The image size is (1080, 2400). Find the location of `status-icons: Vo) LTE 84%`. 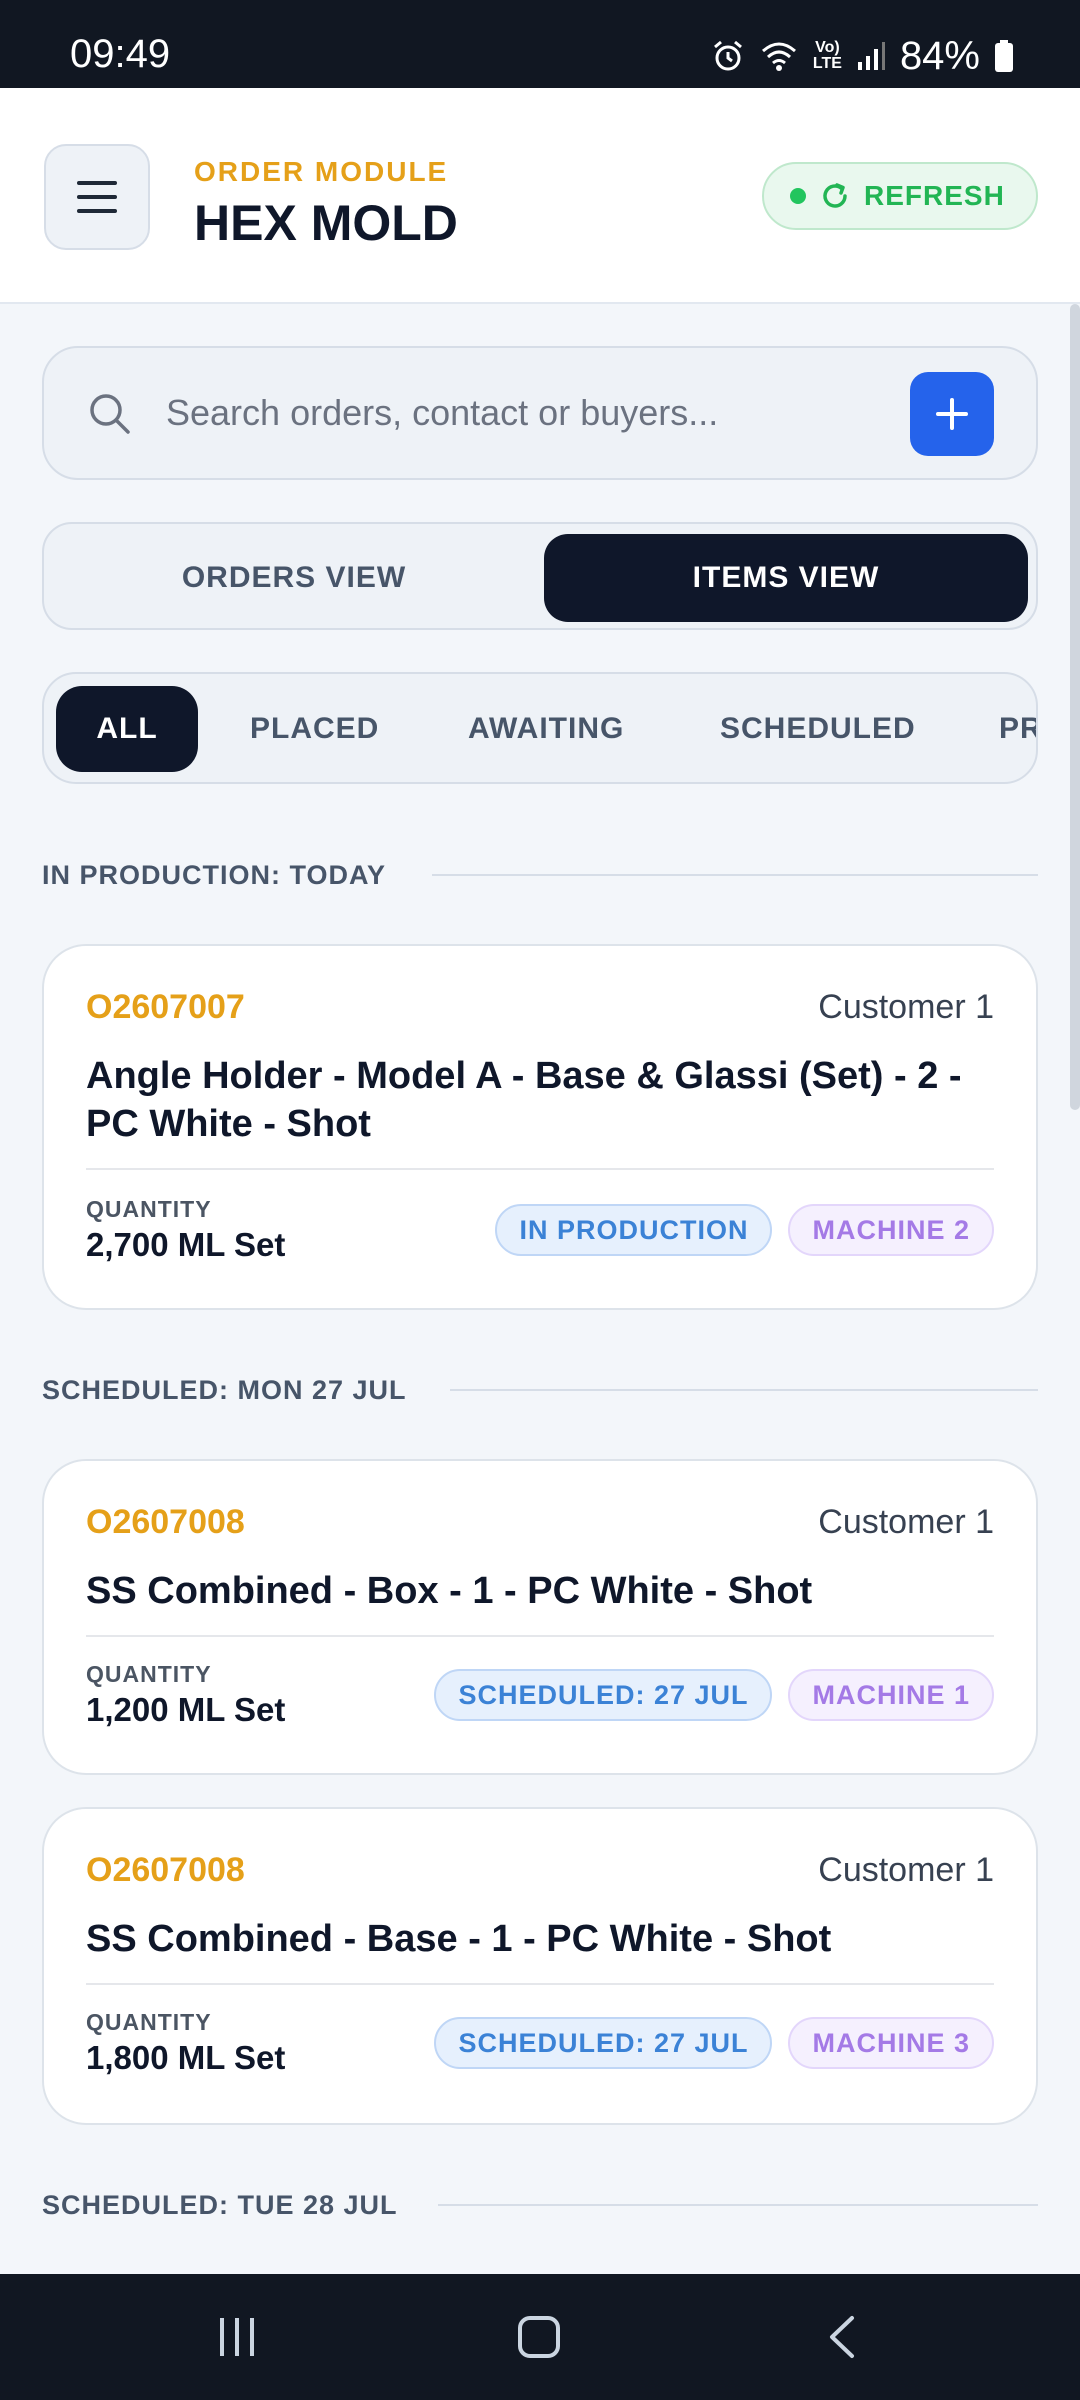

status-icons: Vo) LTE 84% is located at coordinates (862, 56).